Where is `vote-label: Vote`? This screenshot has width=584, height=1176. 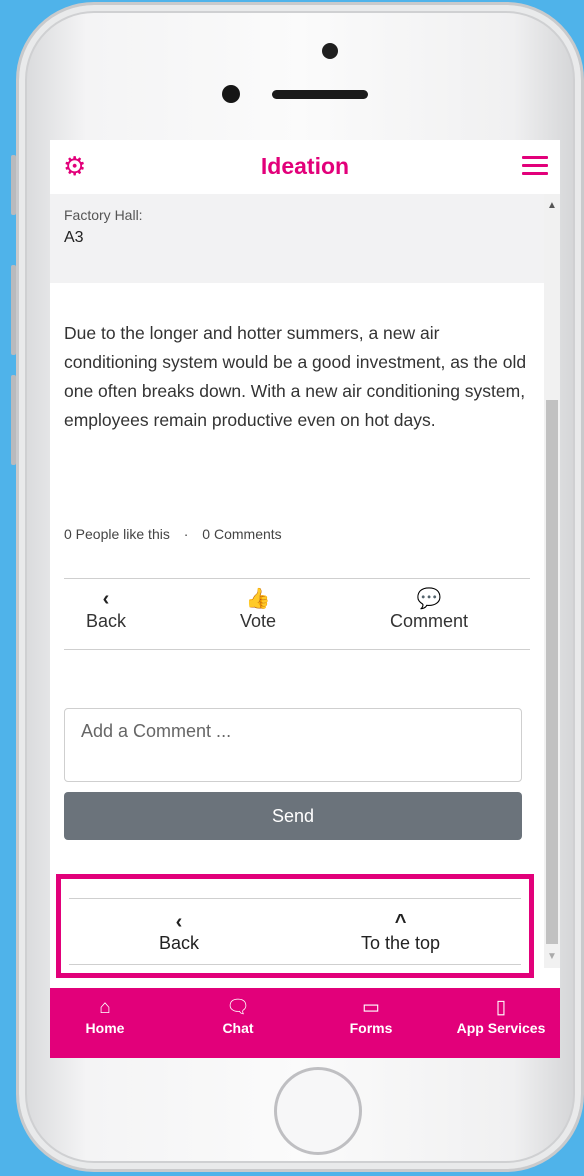 vote-label: Vote is located at coordinates (258, 621).